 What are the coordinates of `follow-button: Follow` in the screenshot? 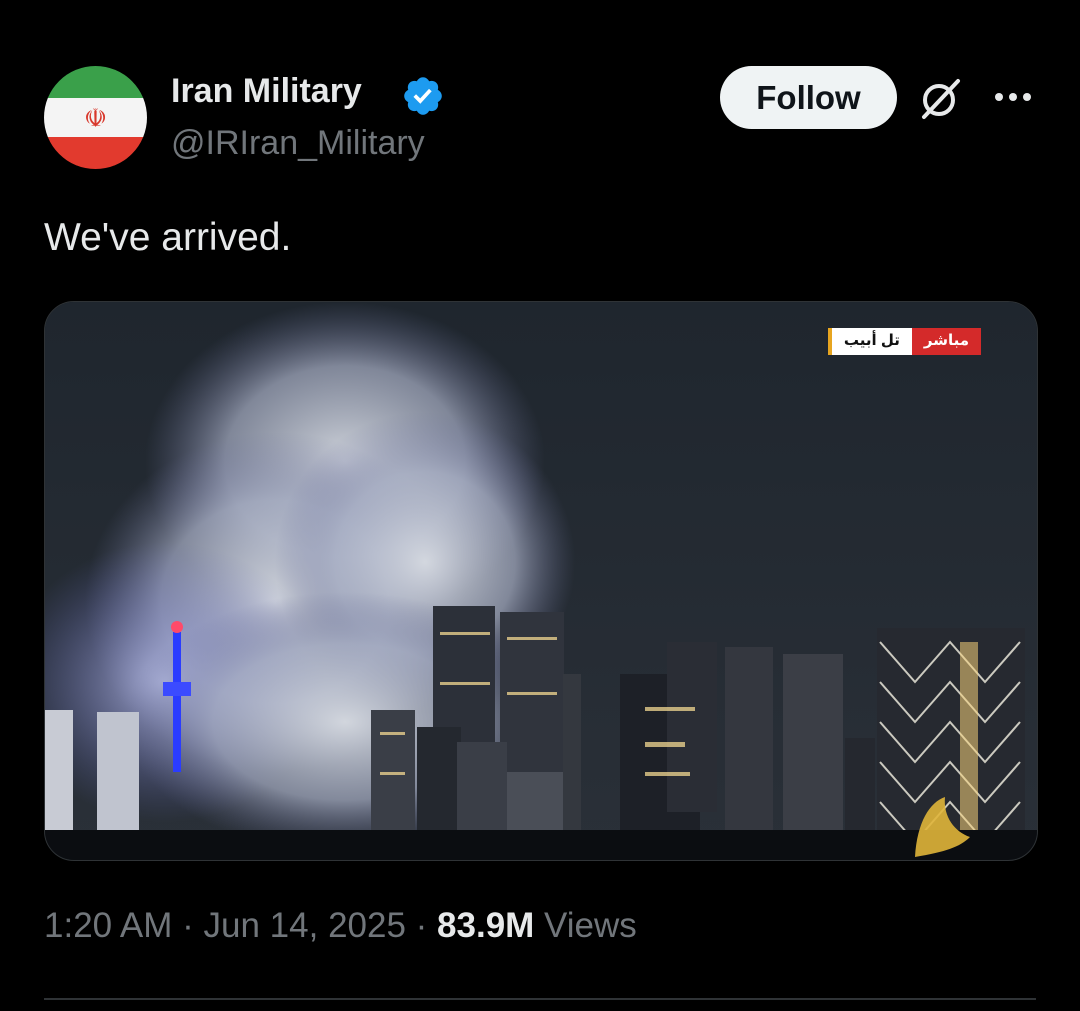 It's located at (808, 97).